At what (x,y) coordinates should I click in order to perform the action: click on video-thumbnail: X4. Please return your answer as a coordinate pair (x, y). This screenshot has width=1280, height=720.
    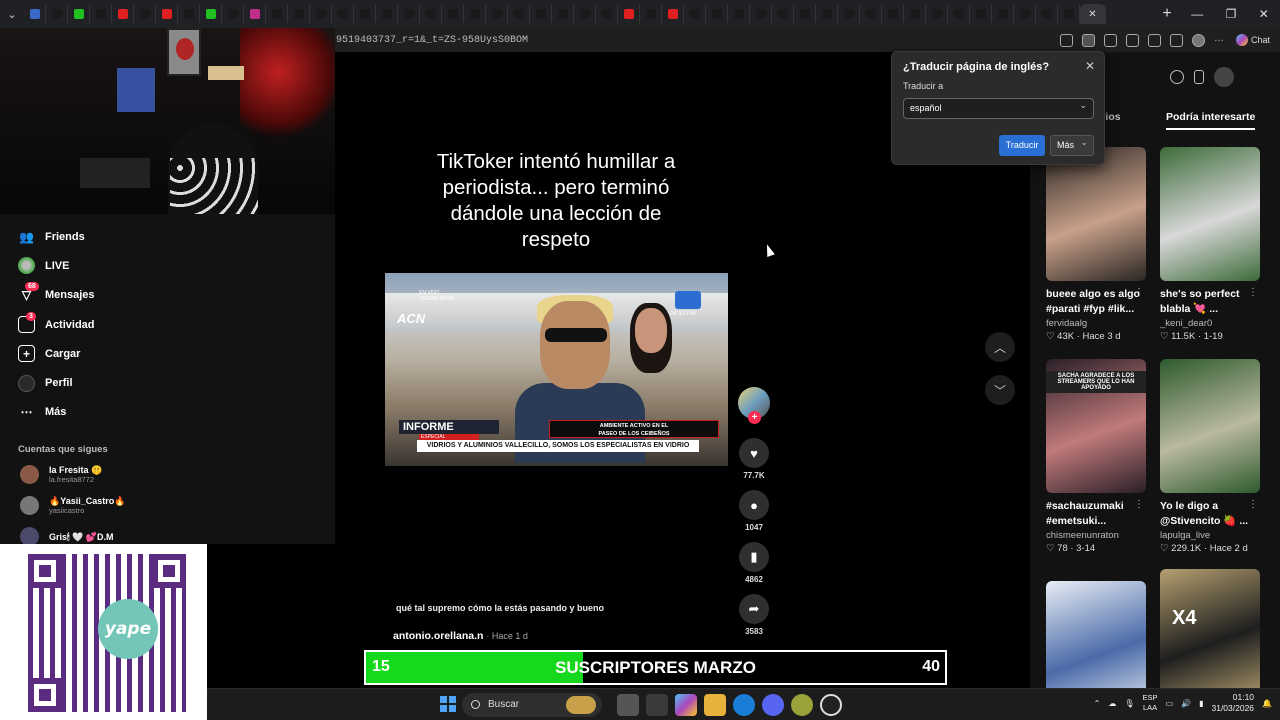
    Looking at the image, I should click on (1210, 636).